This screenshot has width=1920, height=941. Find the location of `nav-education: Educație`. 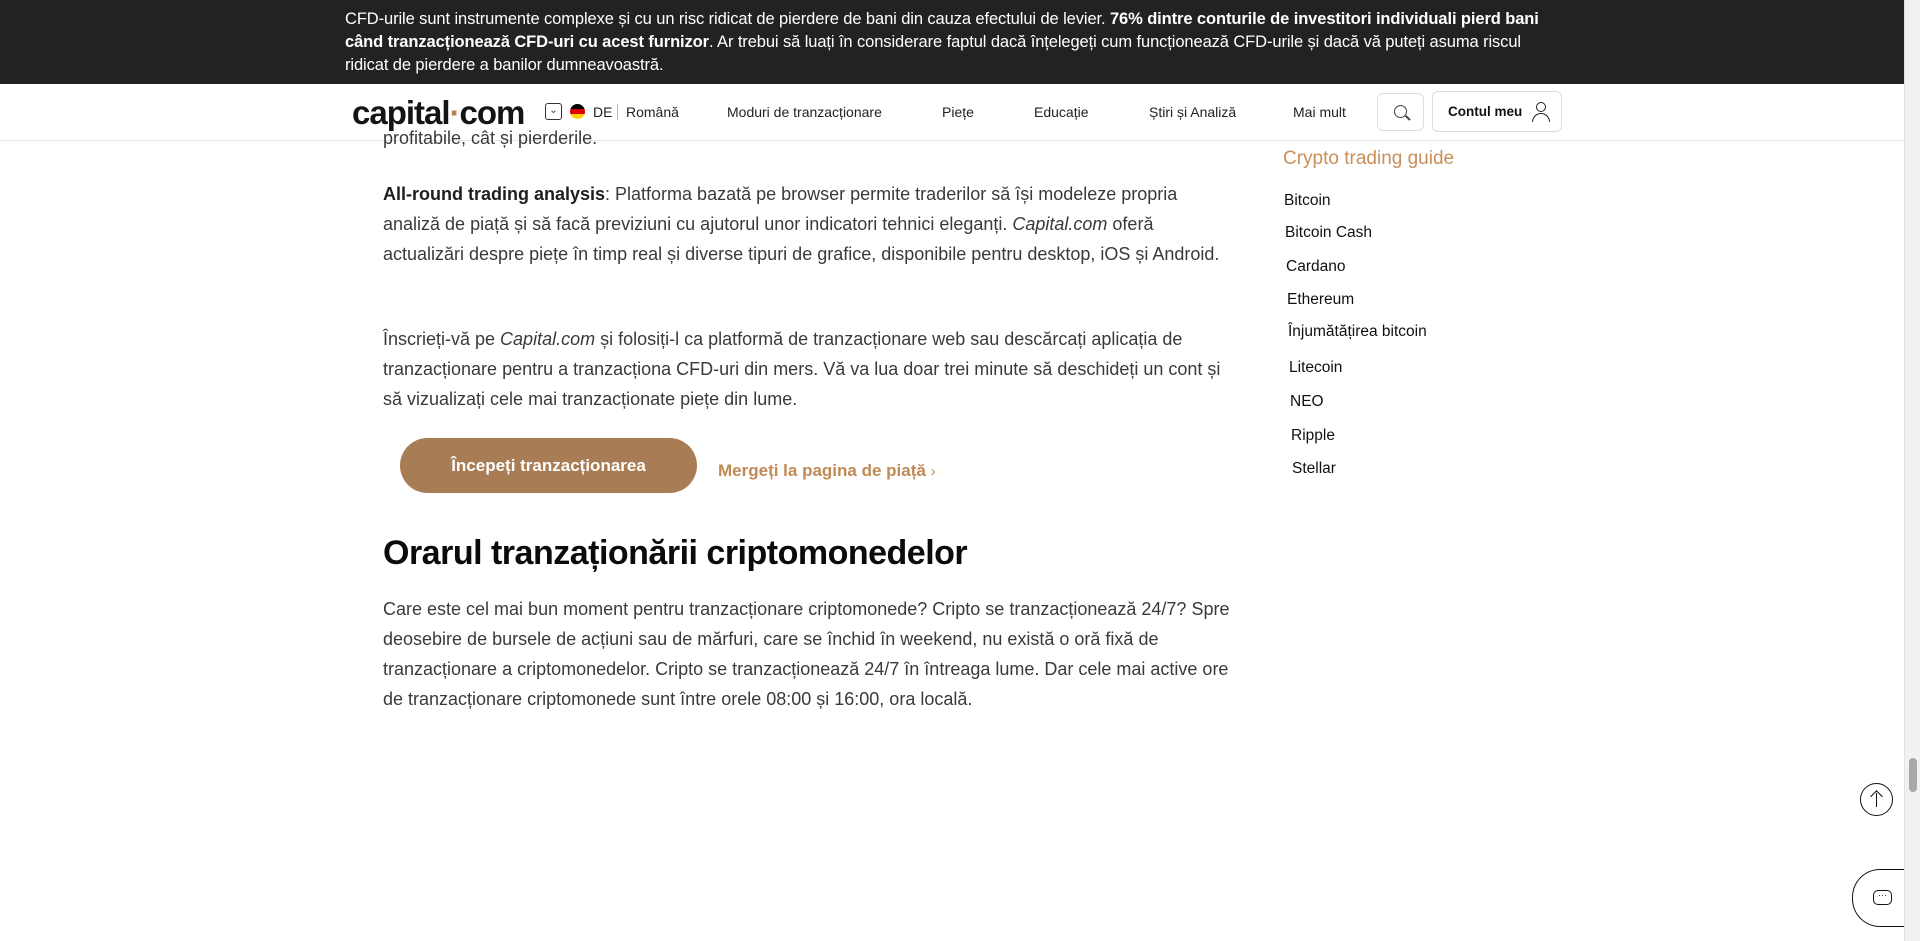

nav-education: Educație is located at coordinates (1061, 112).